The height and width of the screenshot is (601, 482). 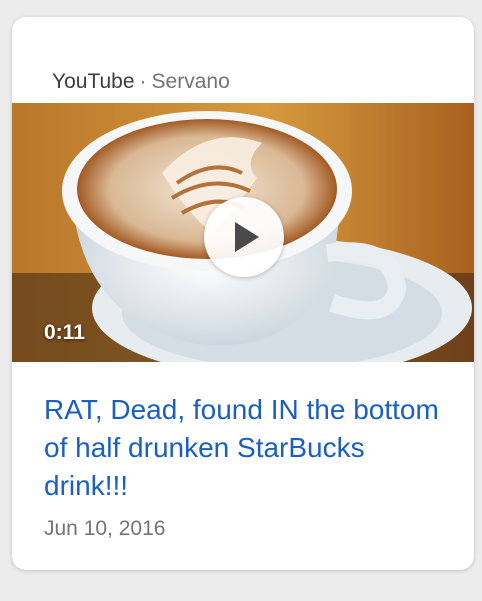 I want to click on source-line: YouTube · Servano, so click(x=141, y=82).